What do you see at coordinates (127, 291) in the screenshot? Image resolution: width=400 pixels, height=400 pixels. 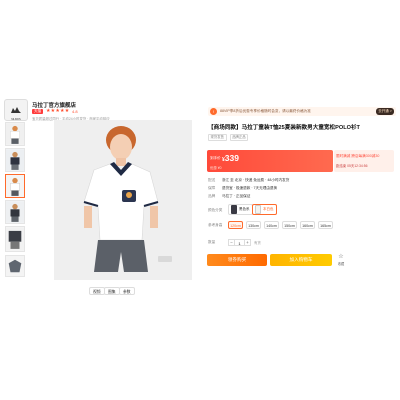 I see `tab-params: 参数` at bounding box center [127, 291].